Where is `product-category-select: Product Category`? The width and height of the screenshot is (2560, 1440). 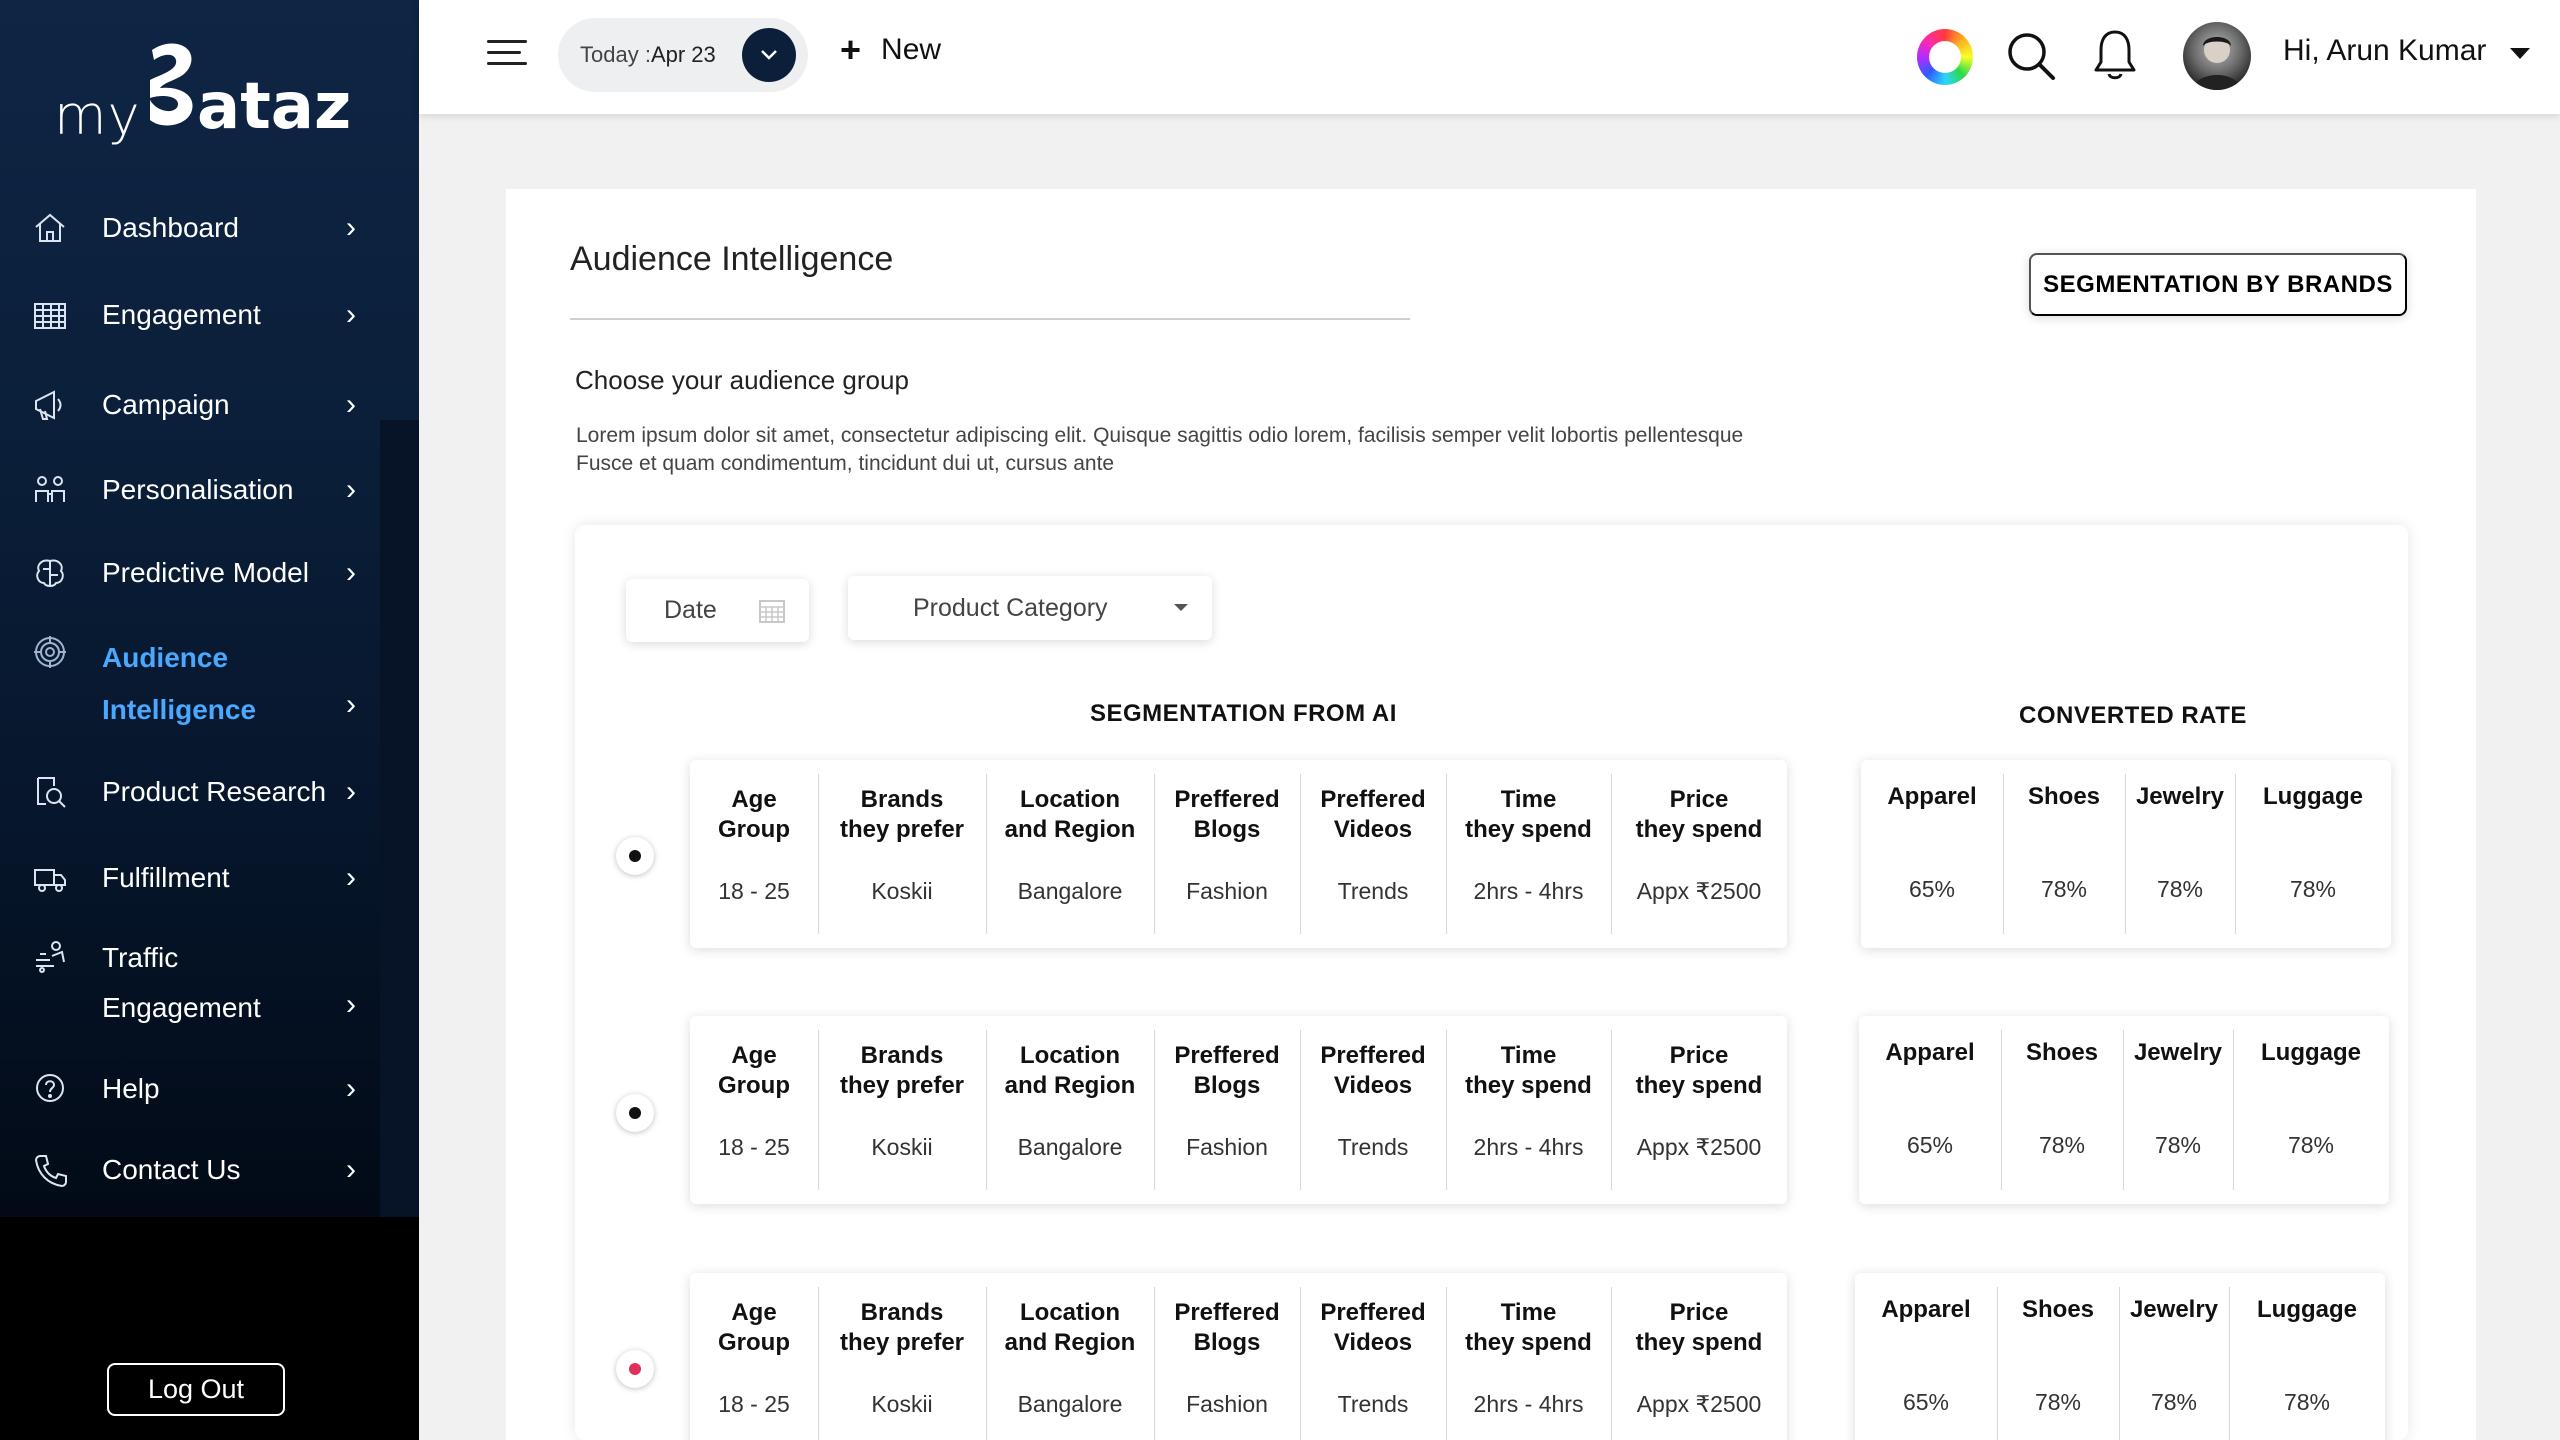
product-category-select: Product Category is located at coordinates (1030, 608).